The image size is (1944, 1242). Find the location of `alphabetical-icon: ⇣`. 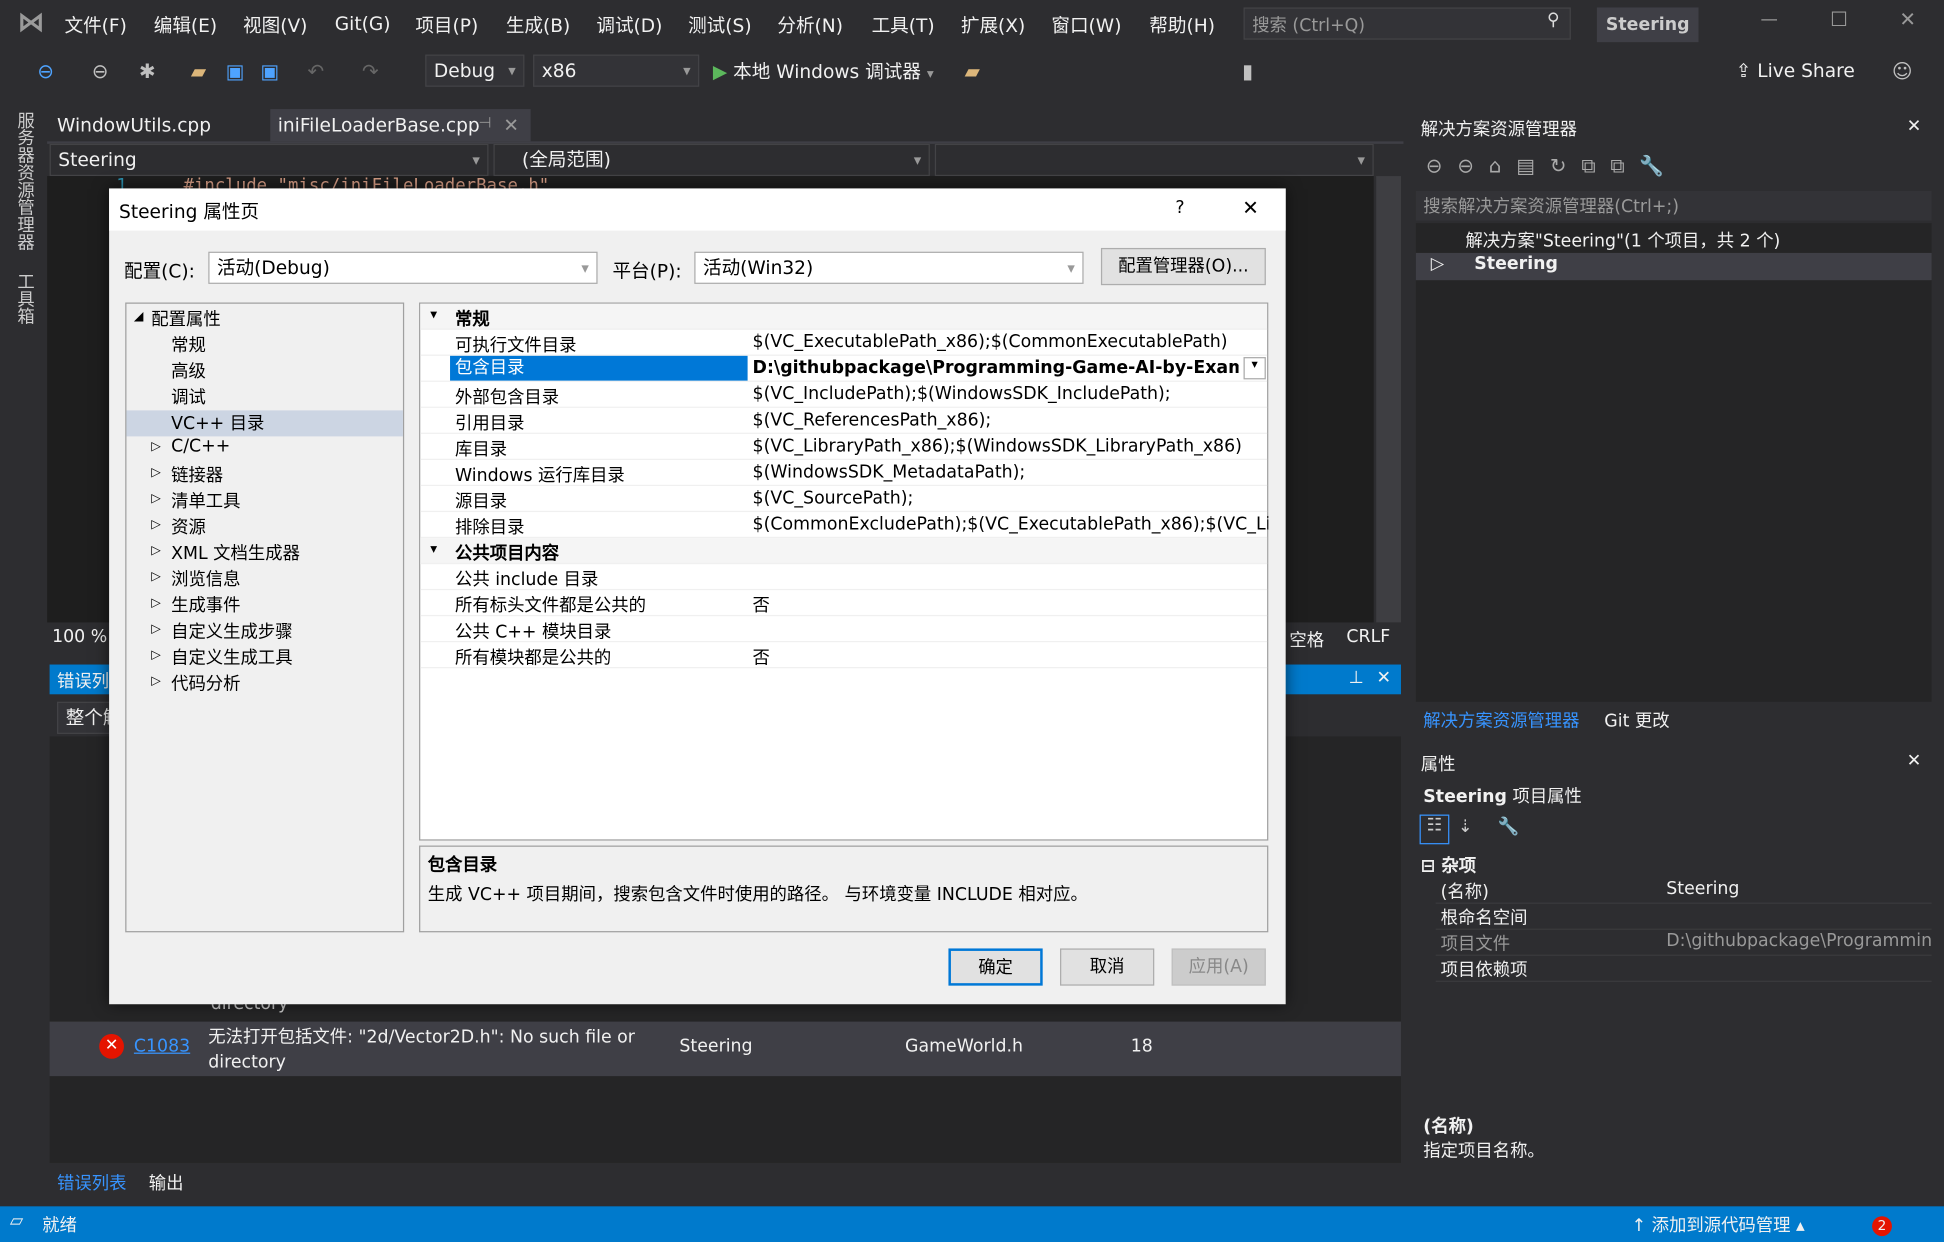

alphabetical-icon: ⇣ is located at coordinates (1465, 827).